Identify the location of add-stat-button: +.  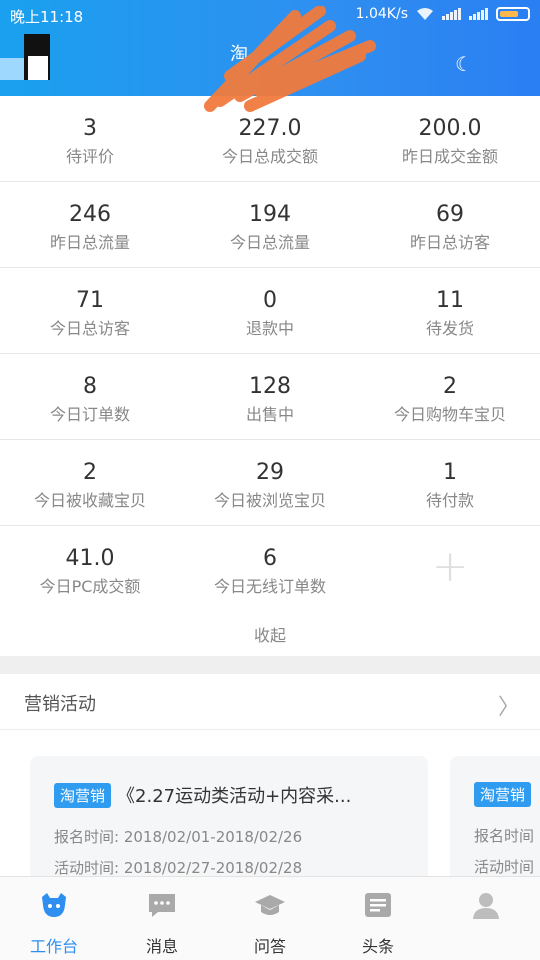
(450, 569).